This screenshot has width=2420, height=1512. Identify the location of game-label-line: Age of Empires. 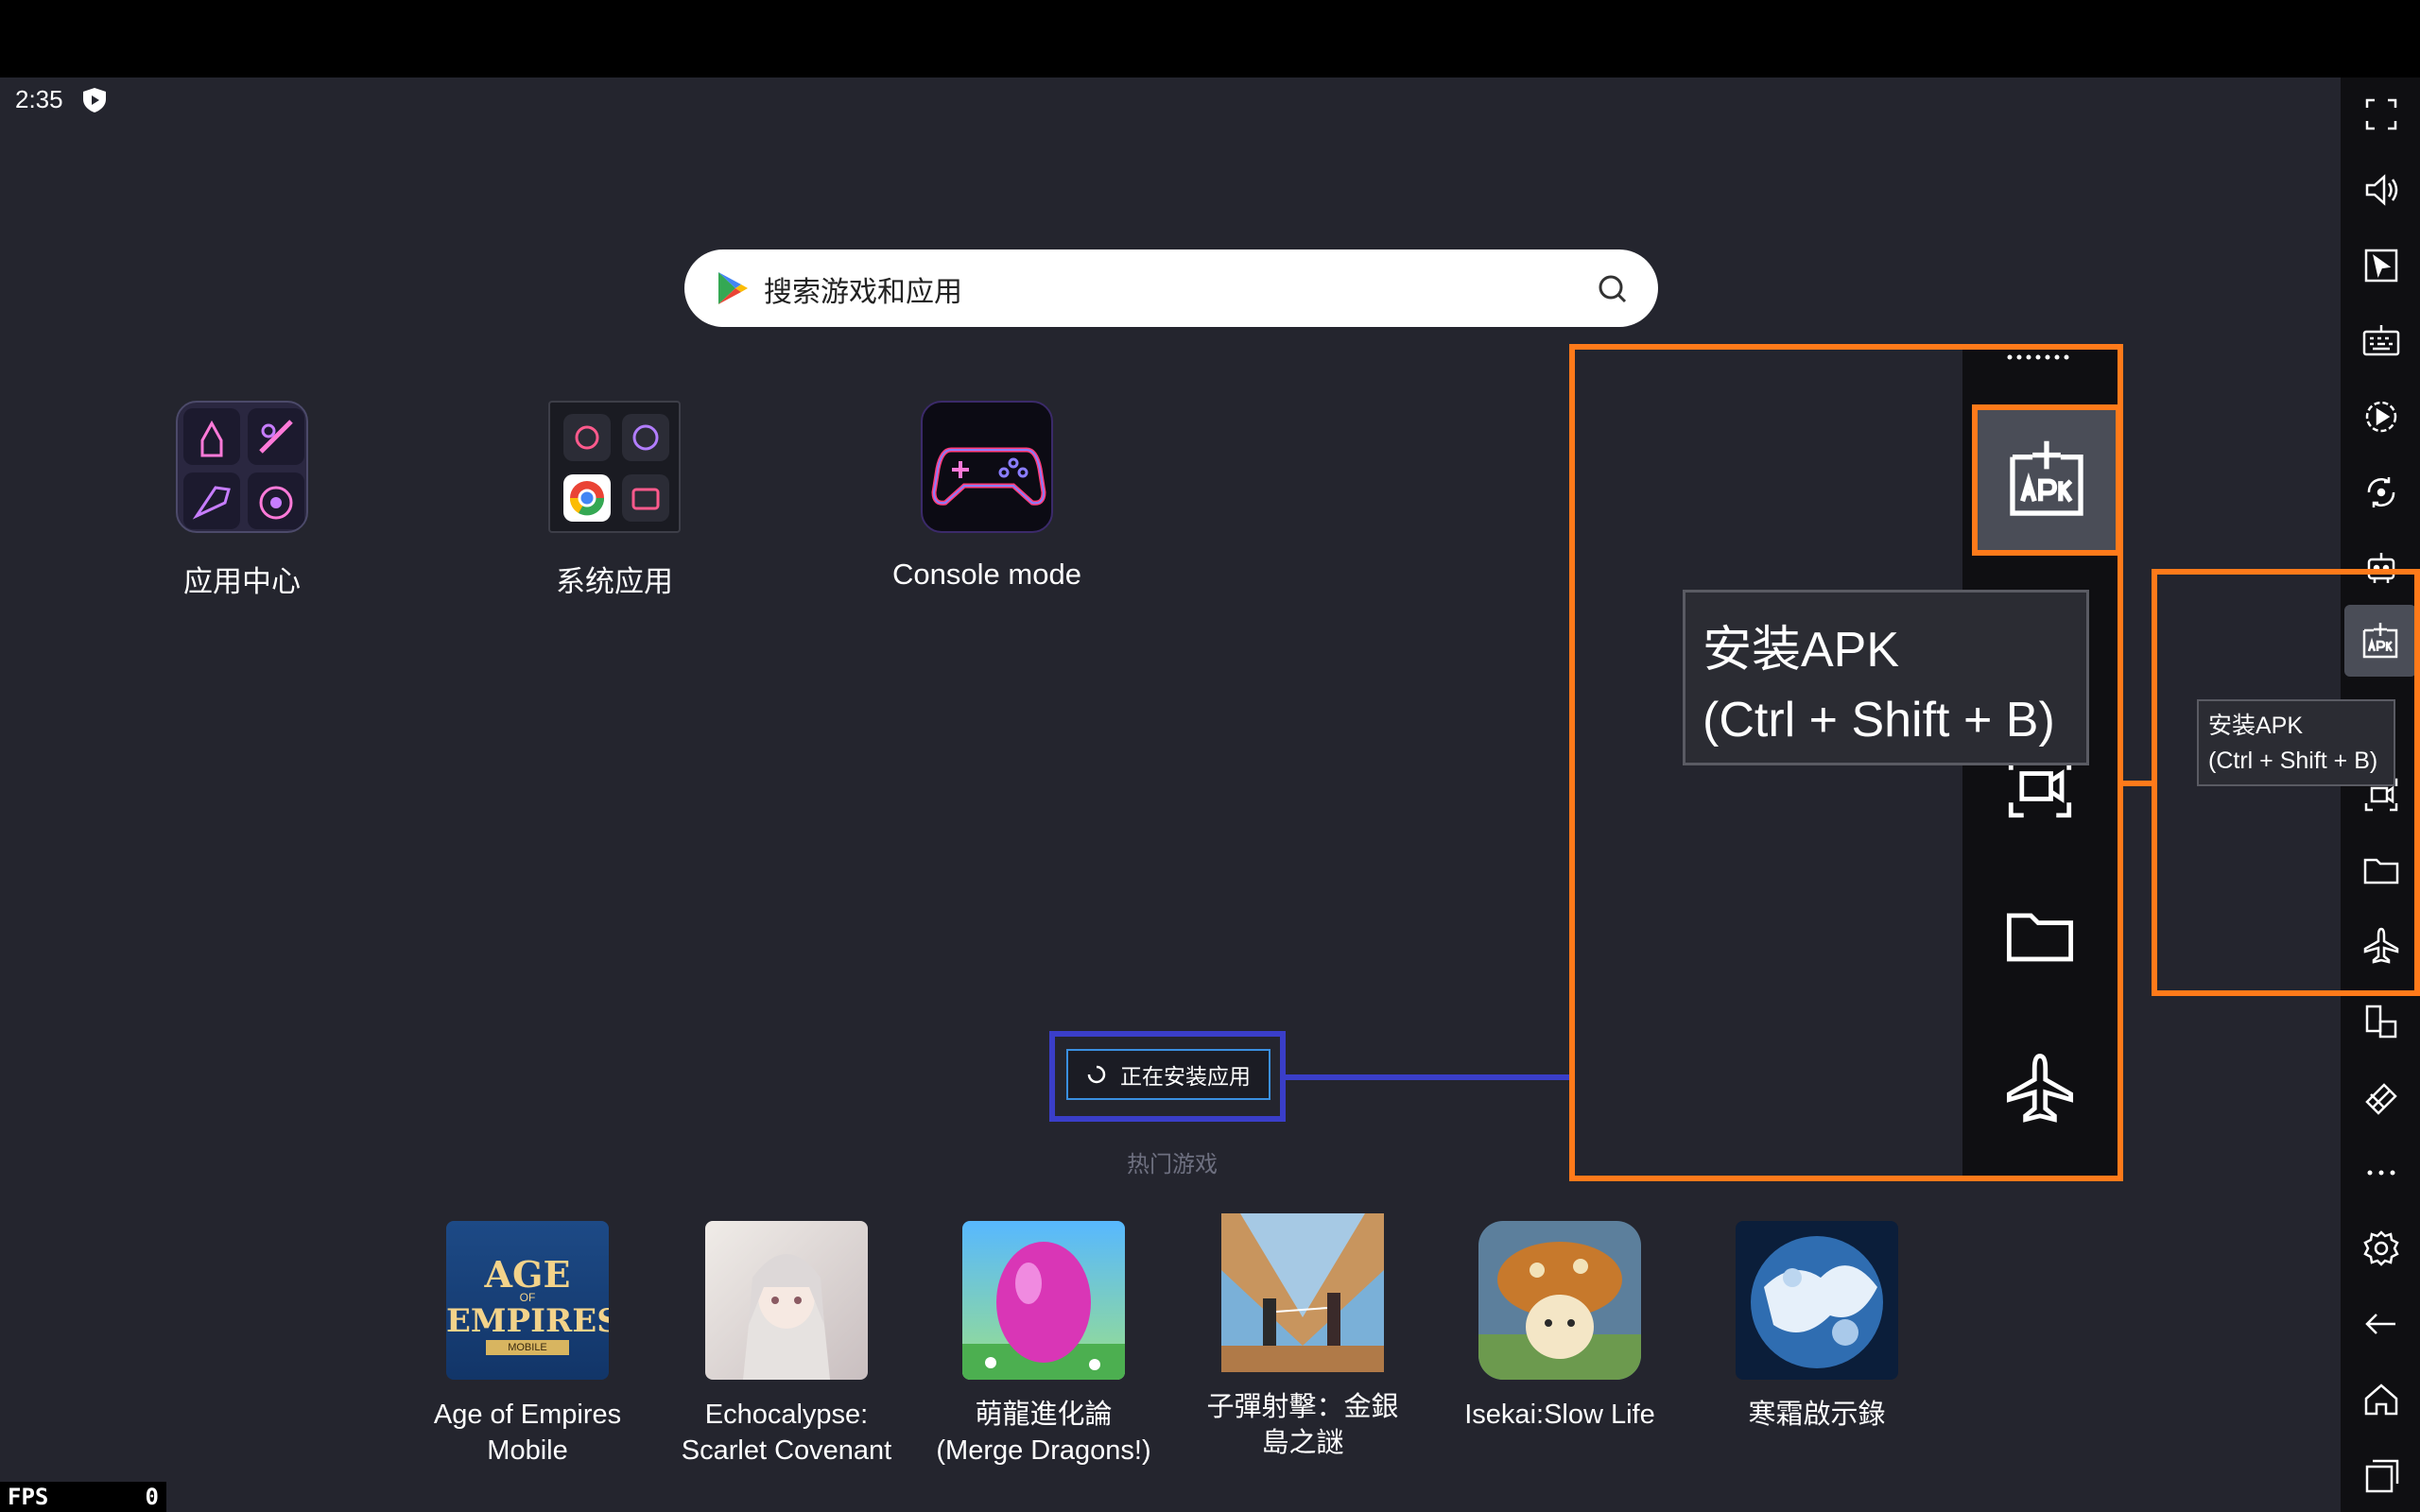
(527, 1415).